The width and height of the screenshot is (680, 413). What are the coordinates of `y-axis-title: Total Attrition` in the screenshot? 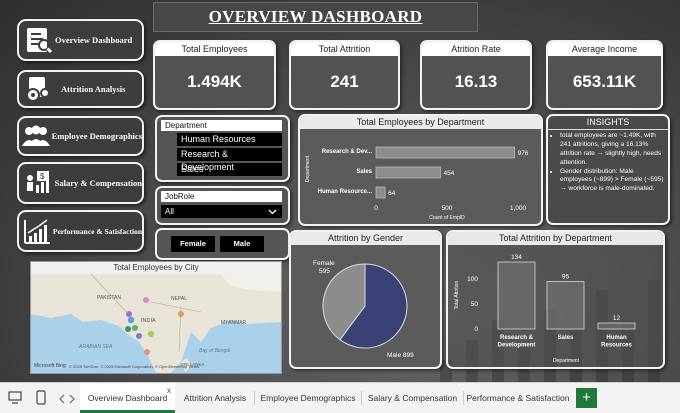 It's located at (457, 294).